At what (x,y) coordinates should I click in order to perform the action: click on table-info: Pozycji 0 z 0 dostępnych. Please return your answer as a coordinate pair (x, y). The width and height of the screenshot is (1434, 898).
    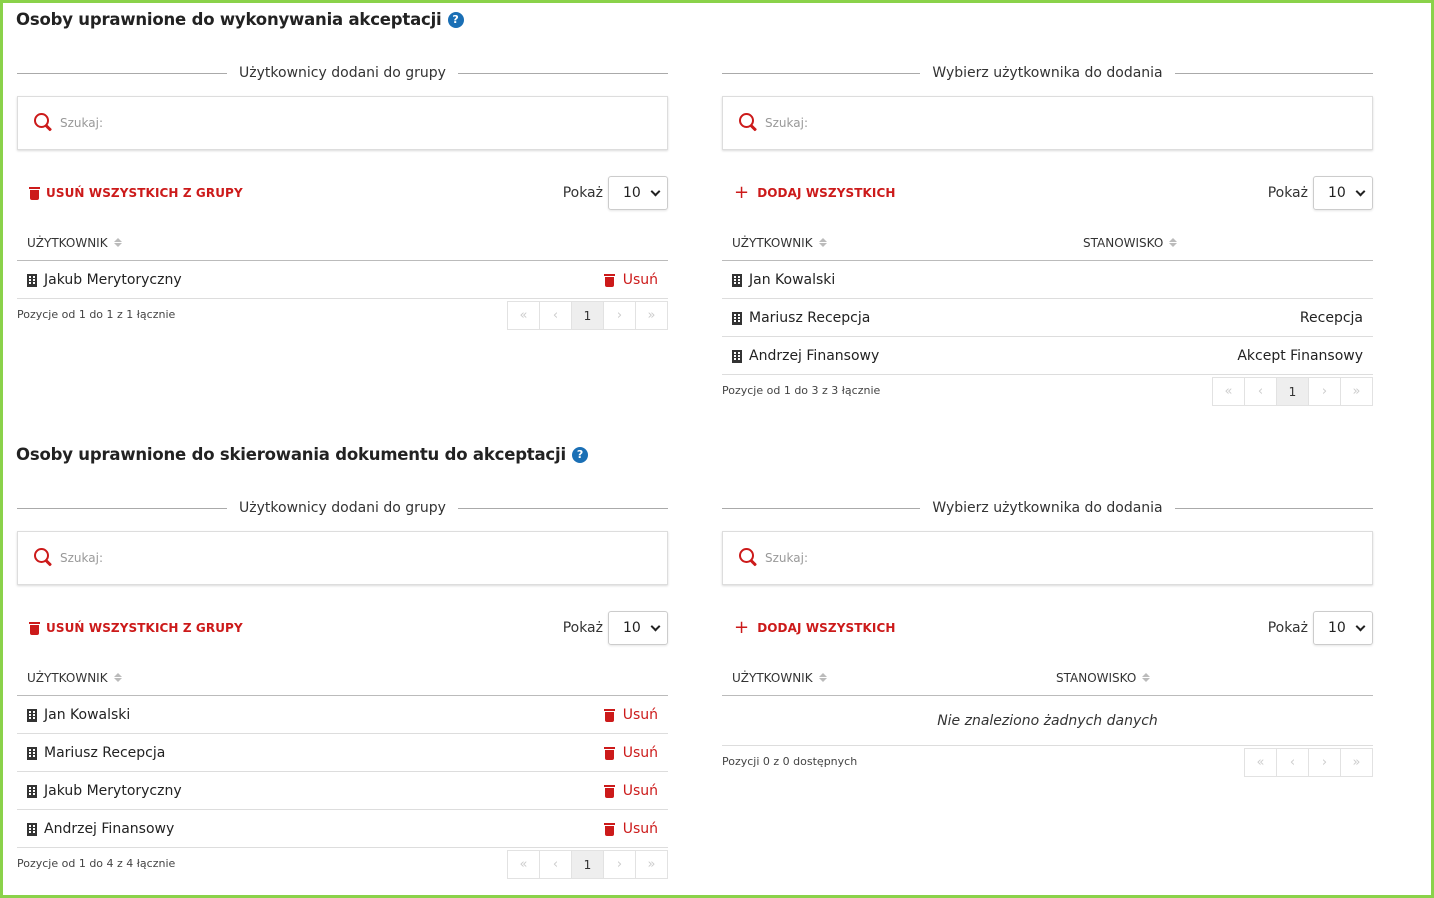
    Looking at the image, I should click on (790, 761).